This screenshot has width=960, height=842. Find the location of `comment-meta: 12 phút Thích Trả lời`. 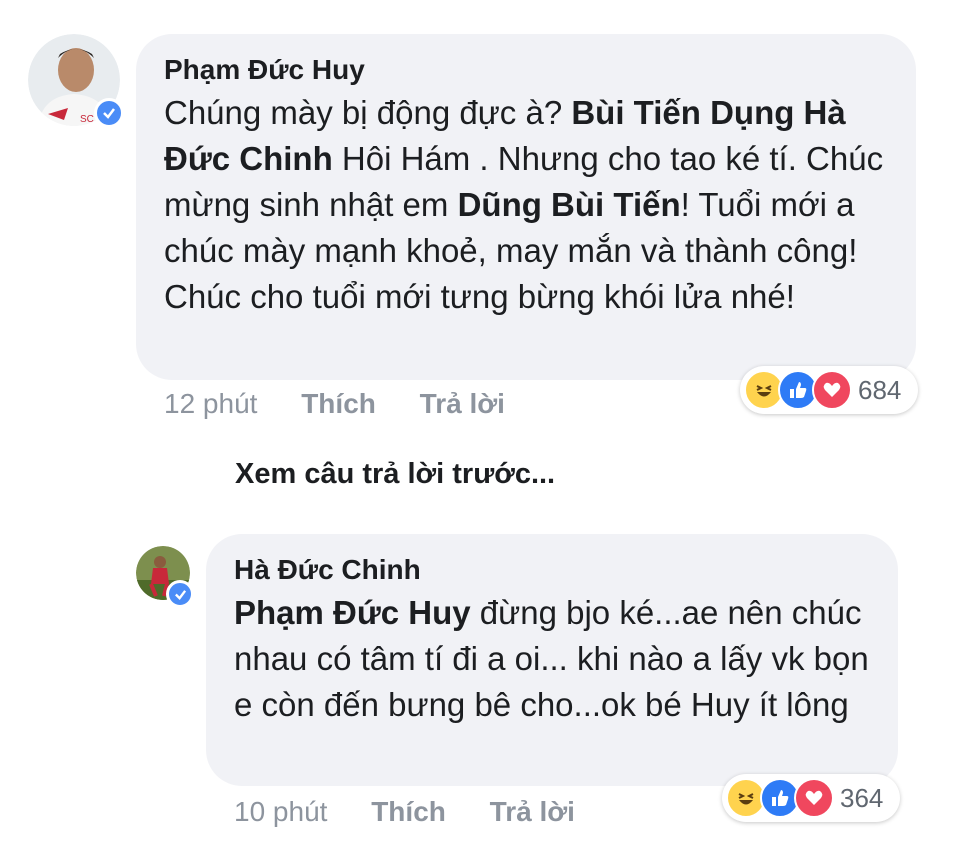

comment-meta: 12 phút Thích Trả lời is located at coordinates (334, 404).